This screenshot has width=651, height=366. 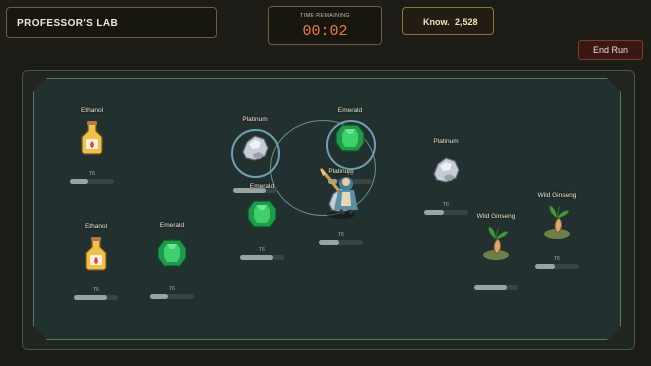 I want to click on professor-character-icon, so click(x=339, y=193).